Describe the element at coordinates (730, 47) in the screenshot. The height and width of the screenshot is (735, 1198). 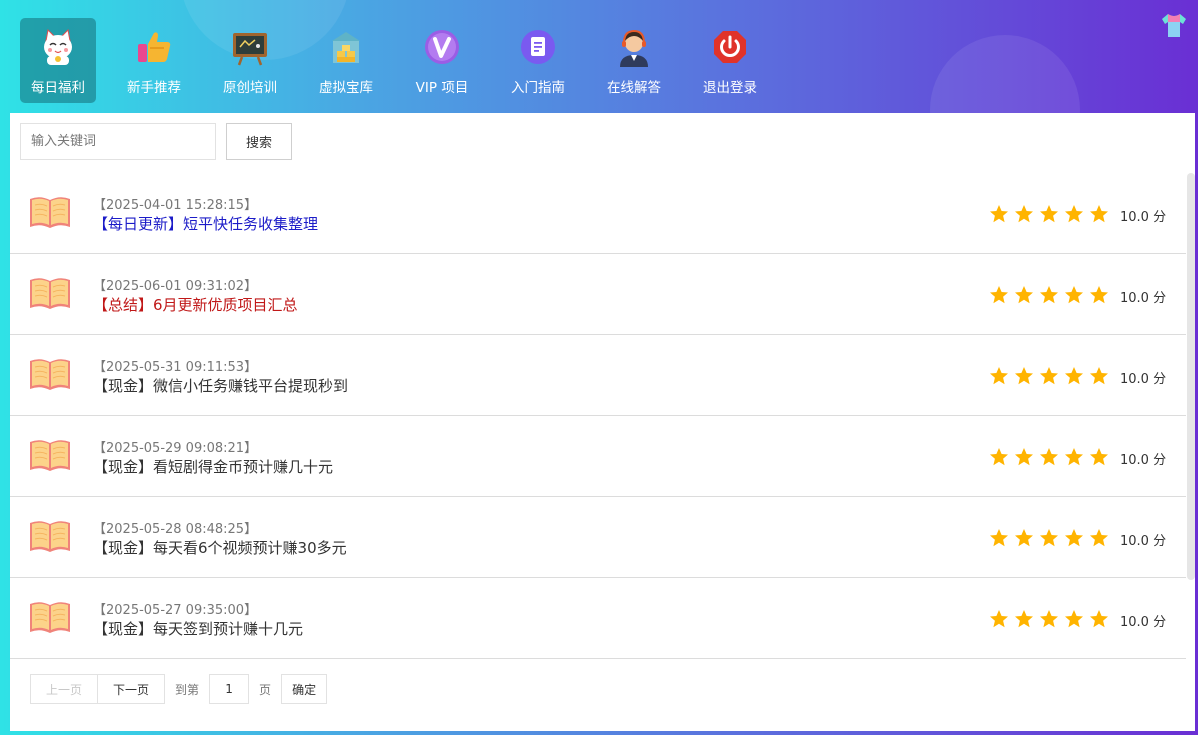
I see `power-off-icon` at that location.